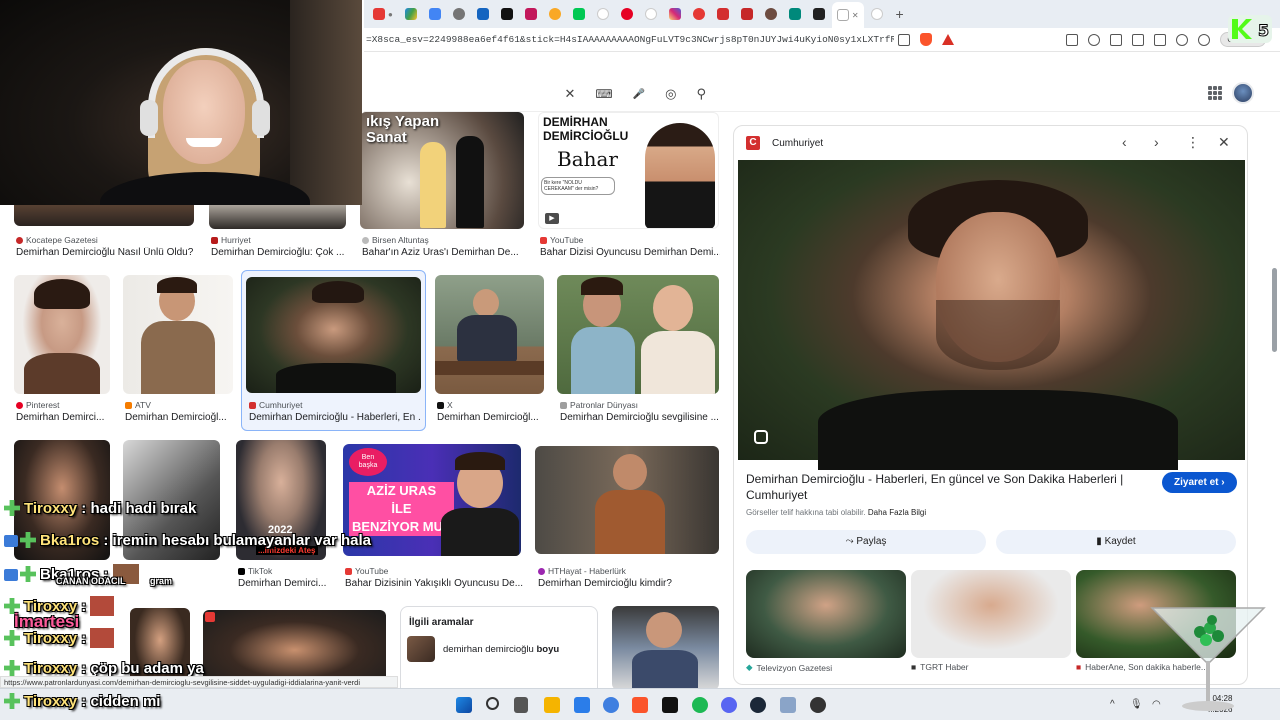 This screenshot has width=1280, height=720. Describe the element at coordinates (333, 335) in the screenshot. I see `result-thumbnail-selected` at that location.